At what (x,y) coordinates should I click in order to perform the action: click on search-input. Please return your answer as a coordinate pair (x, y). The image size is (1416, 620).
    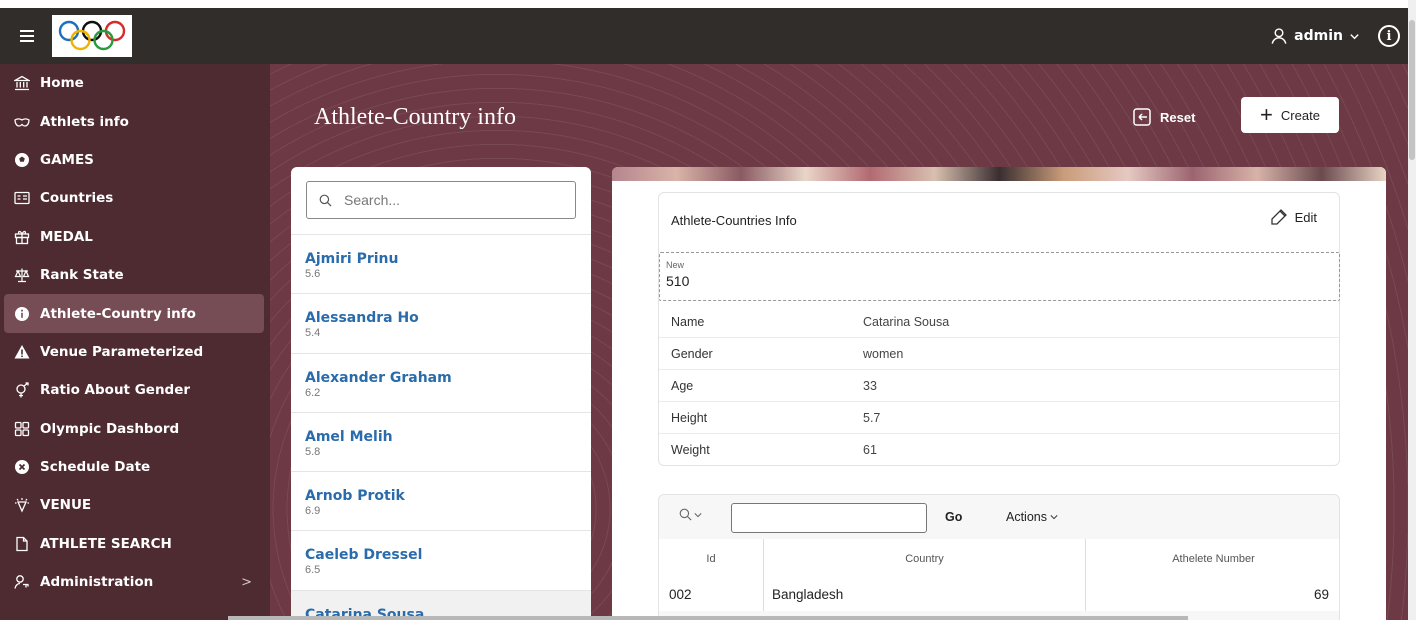
    Looking at the image, I should click on (444, 200).